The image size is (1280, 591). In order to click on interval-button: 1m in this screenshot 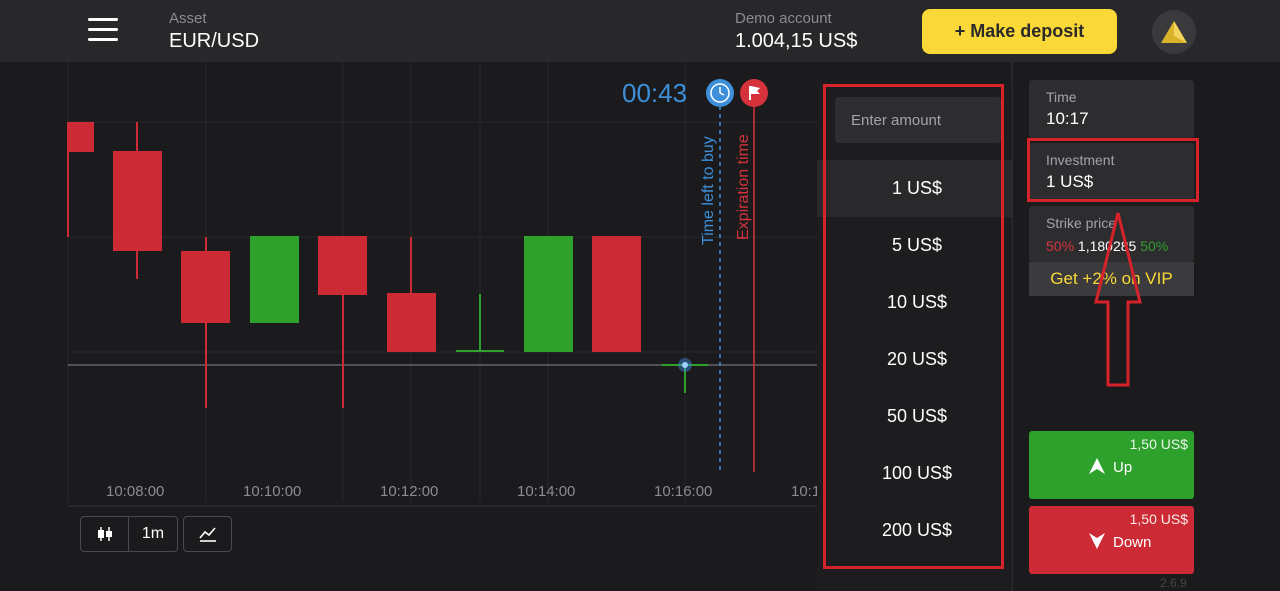, I will do `click(153, 534)`.